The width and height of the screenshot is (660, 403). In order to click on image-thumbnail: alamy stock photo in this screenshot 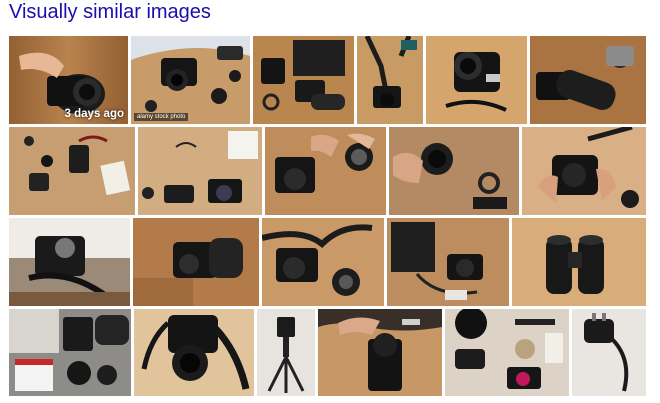, I will do `click(190, 80)`.